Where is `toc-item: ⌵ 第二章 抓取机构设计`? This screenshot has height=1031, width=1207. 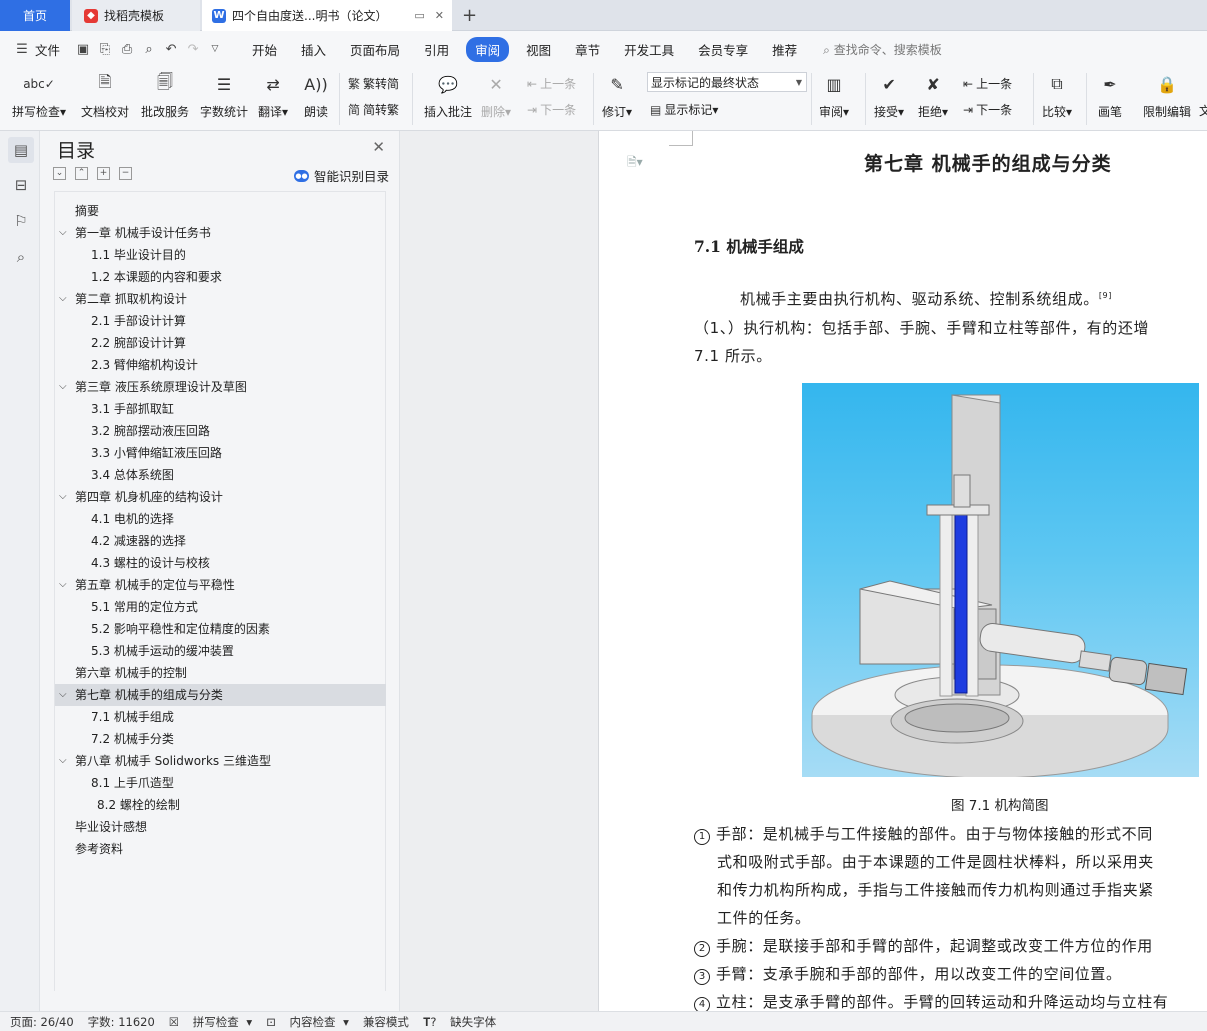
toc-item: ⌵ 第二章 抓取机构设计 is located at coordinates (220, 299).